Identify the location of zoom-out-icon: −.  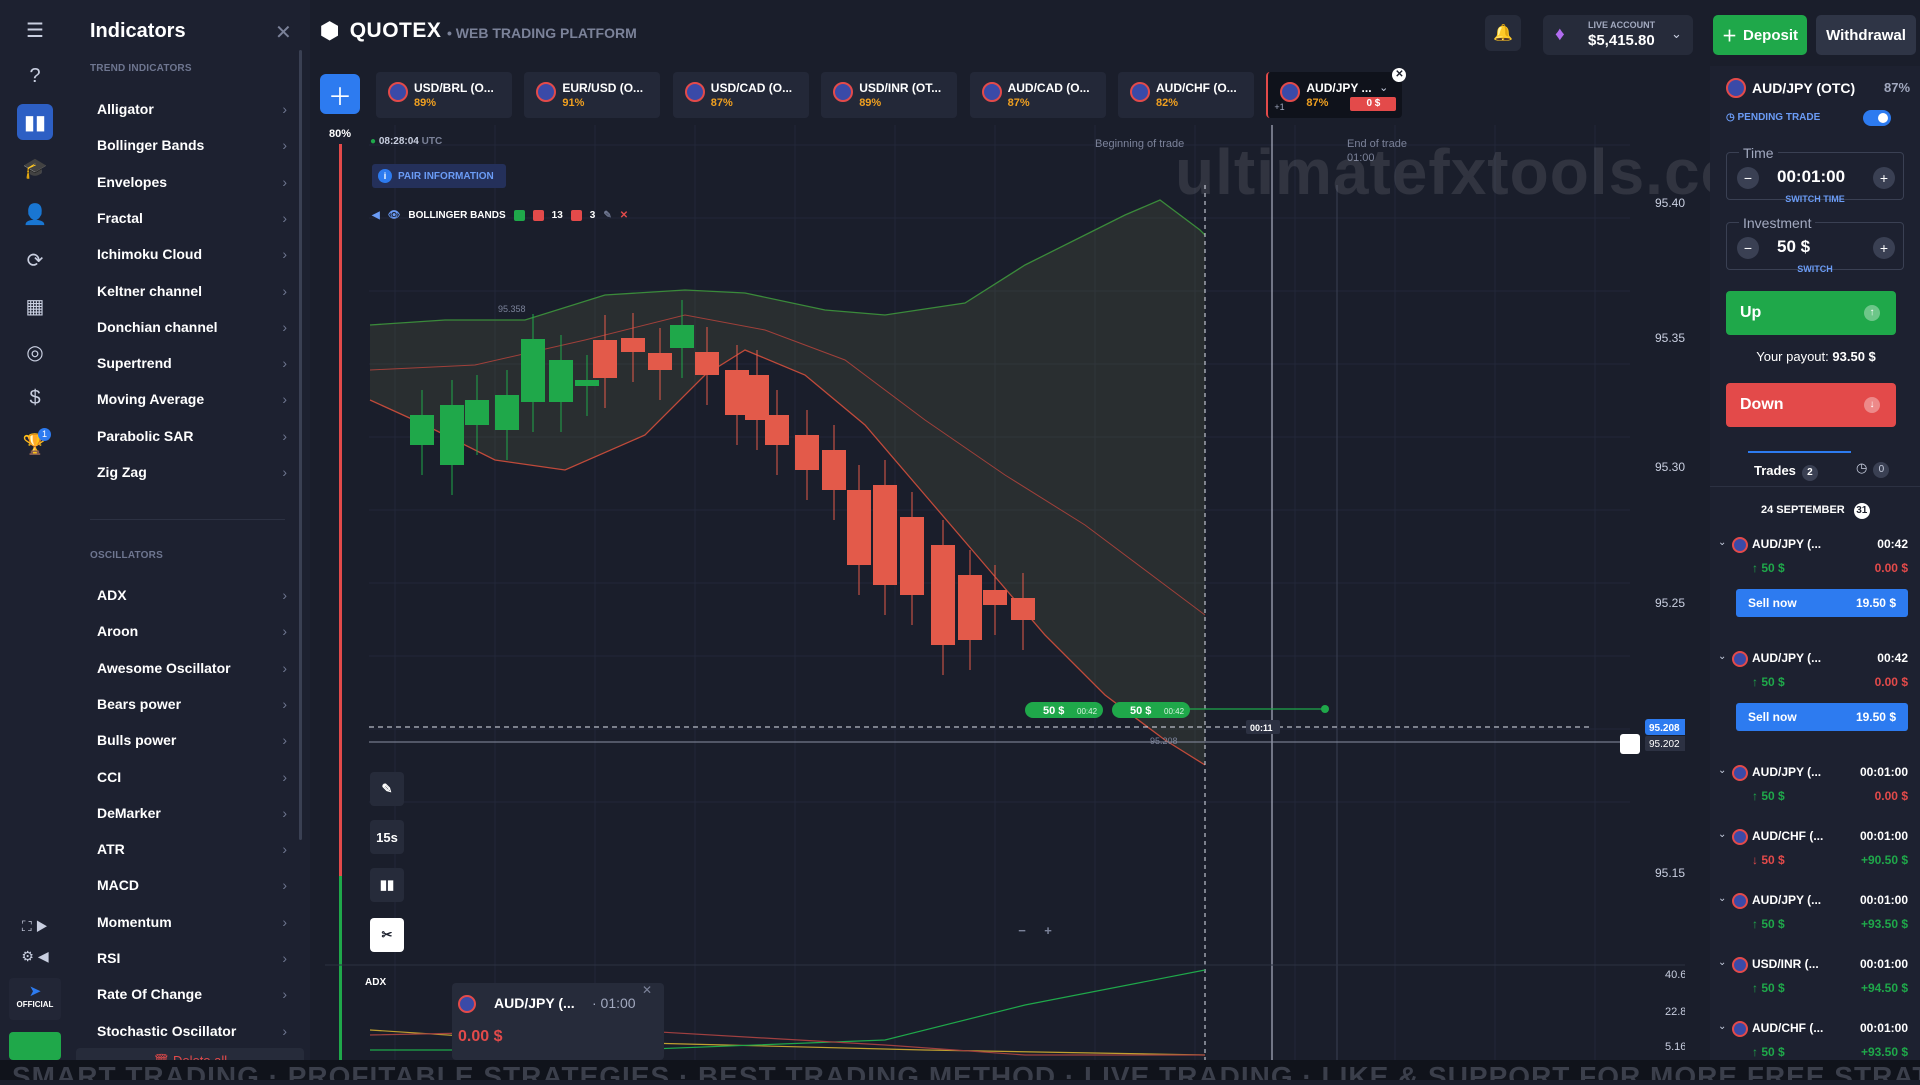
(1022, 930).